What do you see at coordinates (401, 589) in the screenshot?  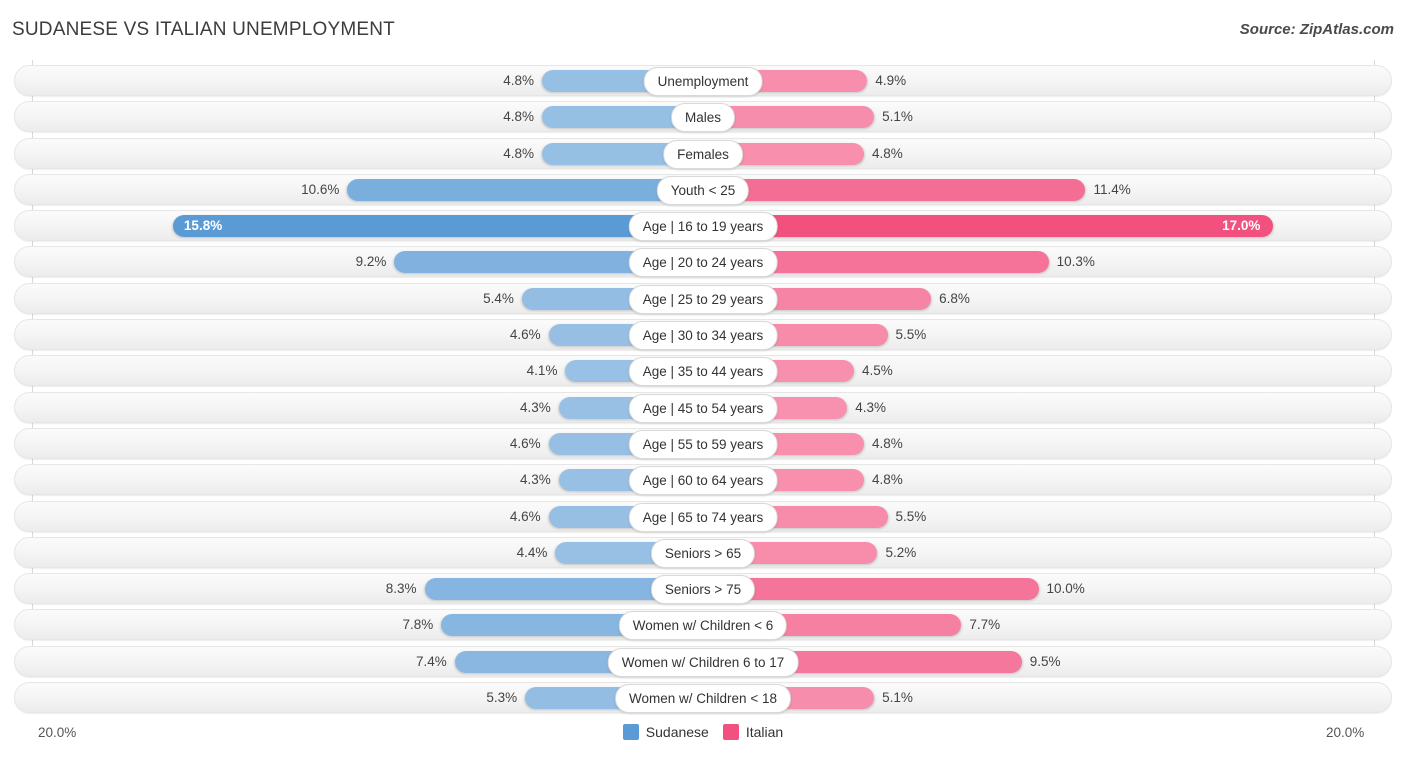 I see `value-label-sudanese: 8.3%` at bounding box center [401, 589].